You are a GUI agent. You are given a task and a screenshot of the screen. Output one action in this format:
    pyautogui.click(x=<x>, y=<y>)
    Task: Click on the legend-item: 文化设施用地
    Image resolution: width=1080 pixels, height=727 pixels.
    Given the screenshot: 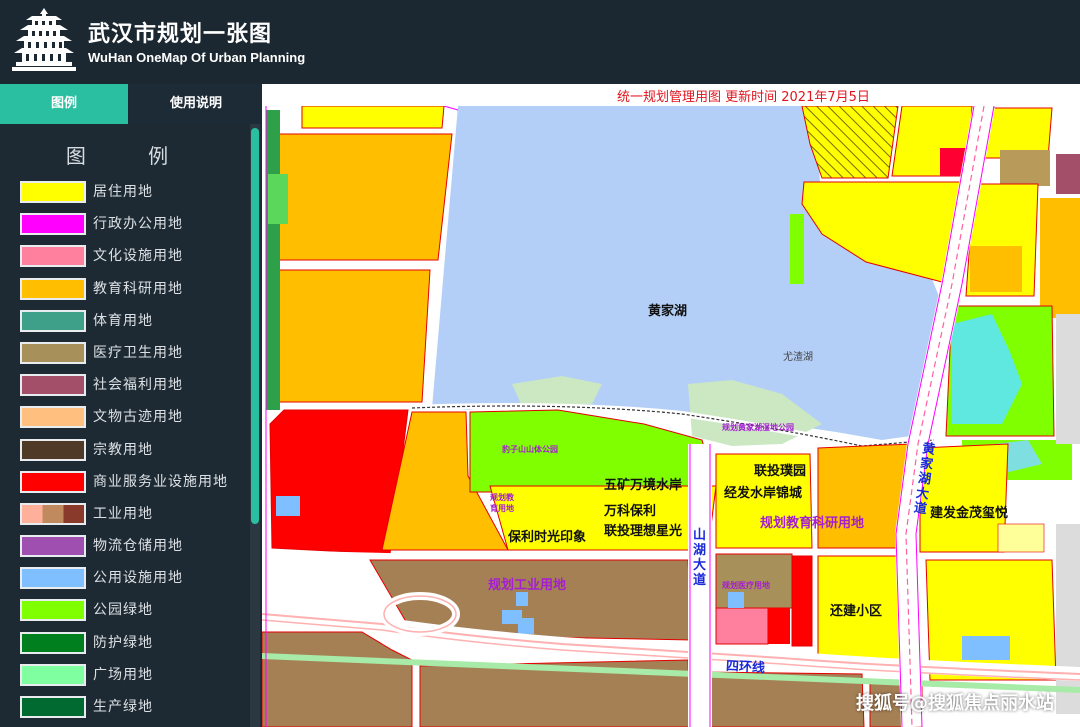 What is the action you would take?
    pyautogui.click(x=133, y=260)
    